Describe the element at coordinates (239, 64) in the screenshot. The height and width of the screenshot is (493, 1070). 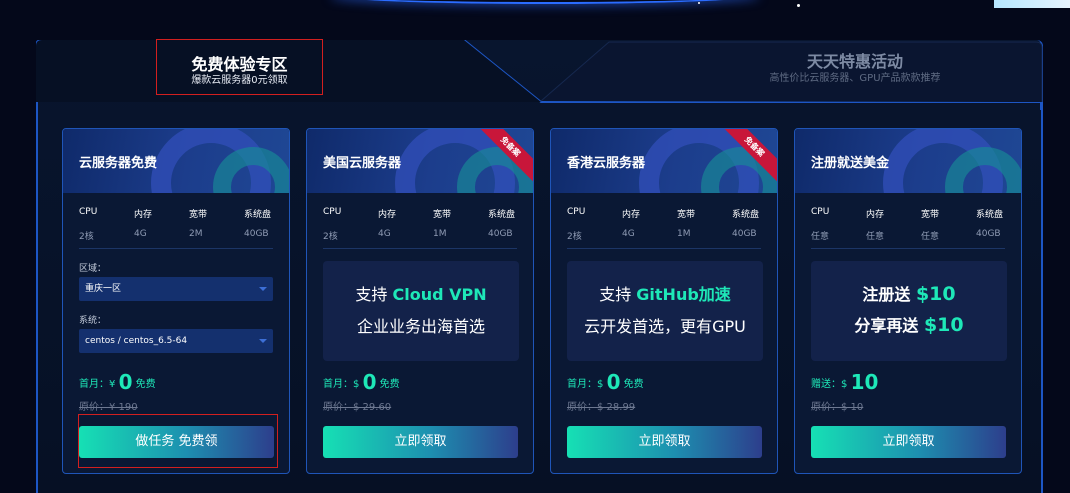
I see `tab-title: 免费体验专区` at that location.